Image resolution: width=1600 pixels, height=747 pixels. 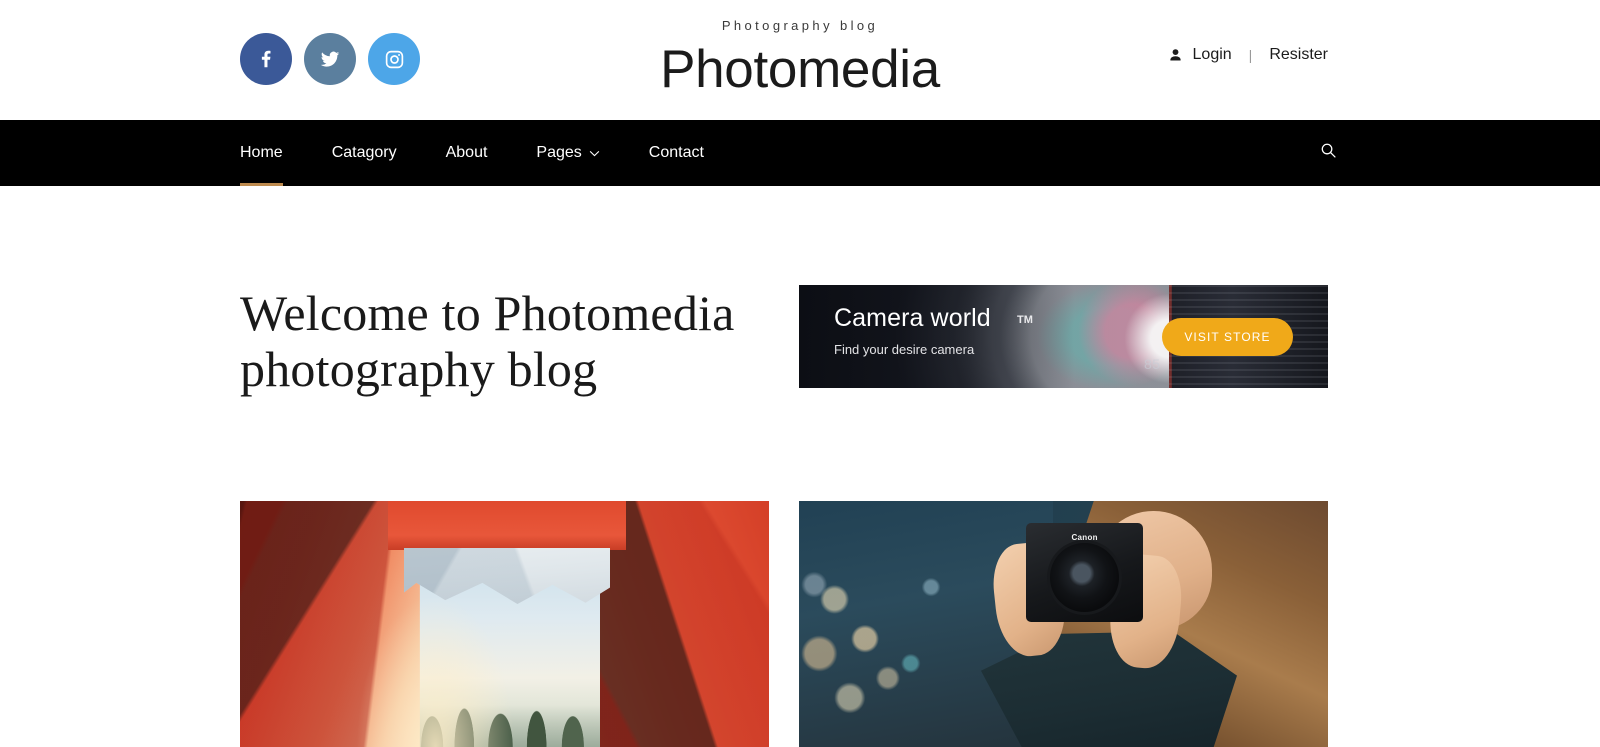 I want to click on nav-item-label: Pages, so click(x=559, y=152).